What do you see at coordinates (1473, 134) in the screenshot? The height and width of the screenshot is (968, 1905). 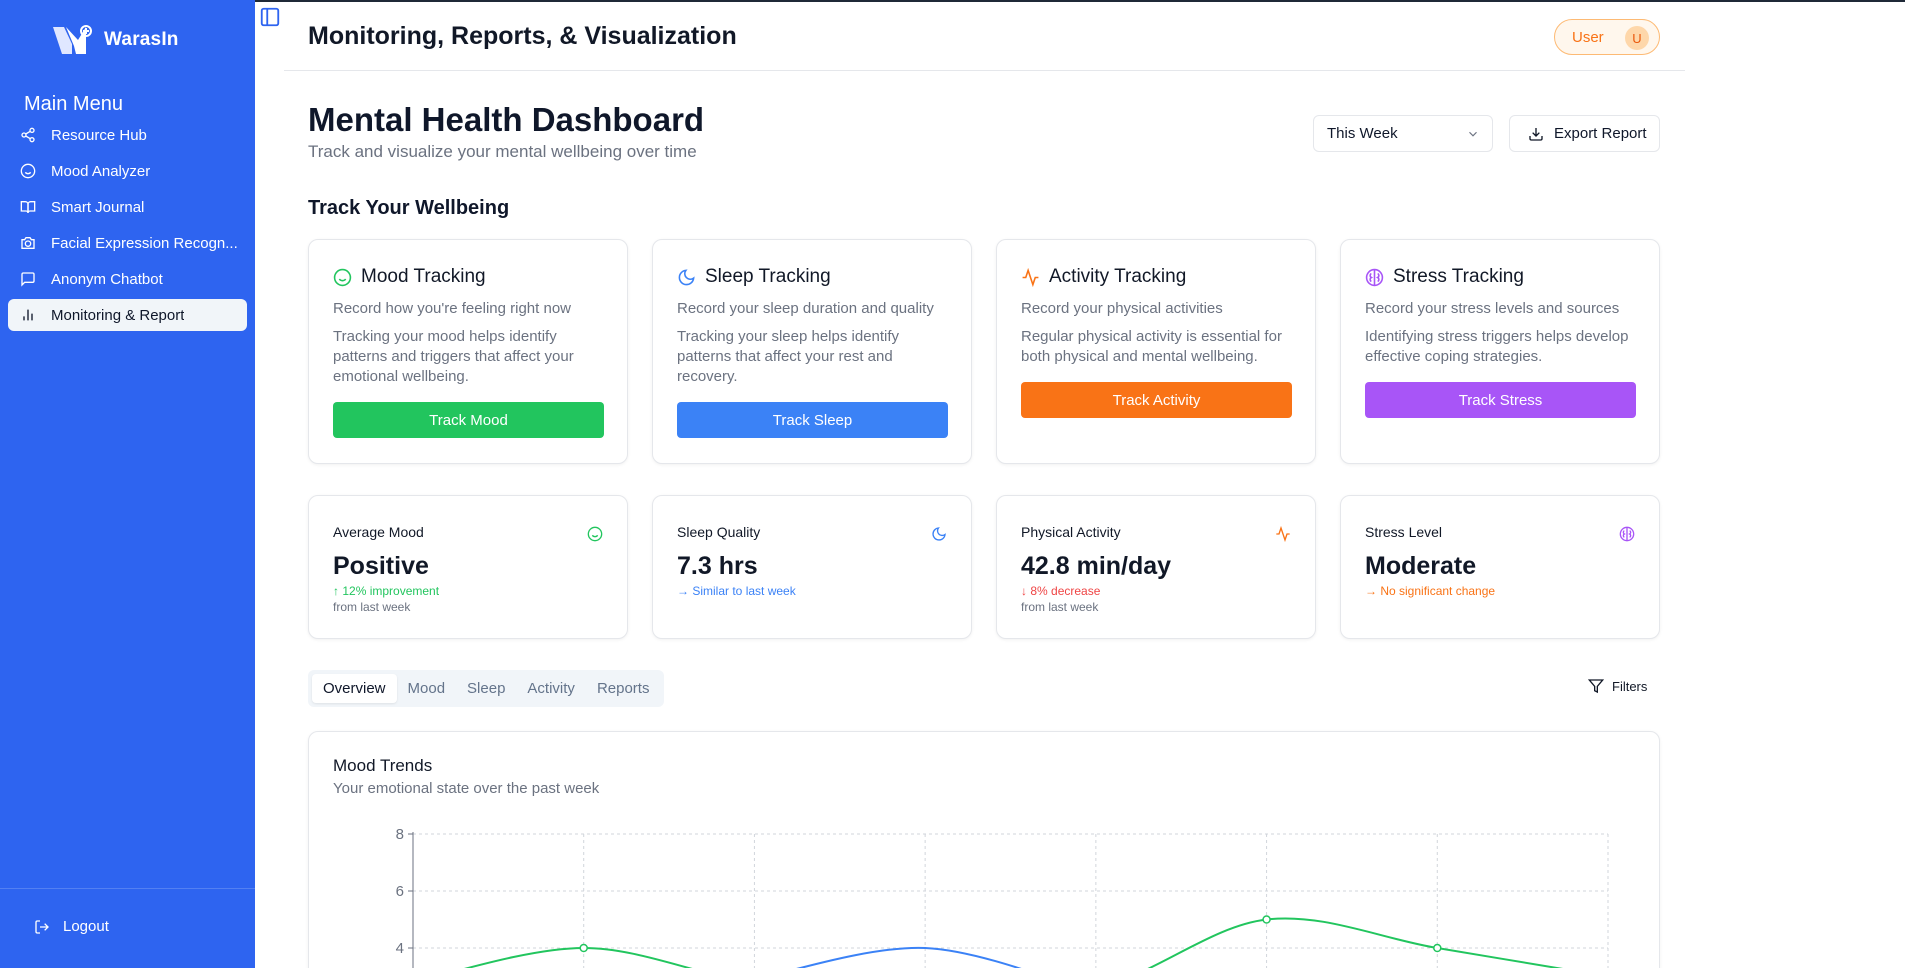 I see `chevron-down-icon` at bounding box center [1473, 134].